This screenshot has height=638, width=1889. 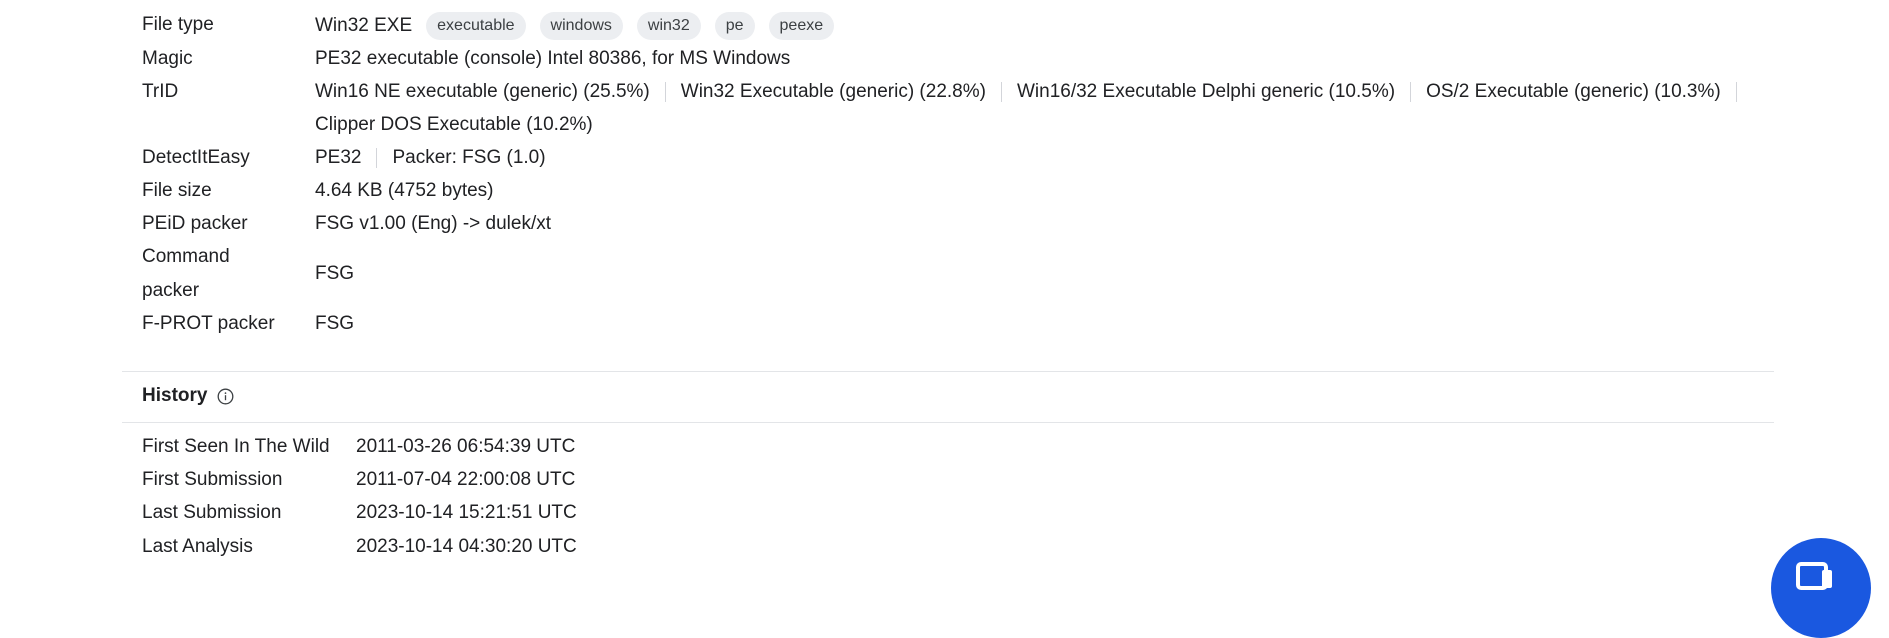 I want to click on file-type-value: Win32 EXE, so click(x=364, y=25).